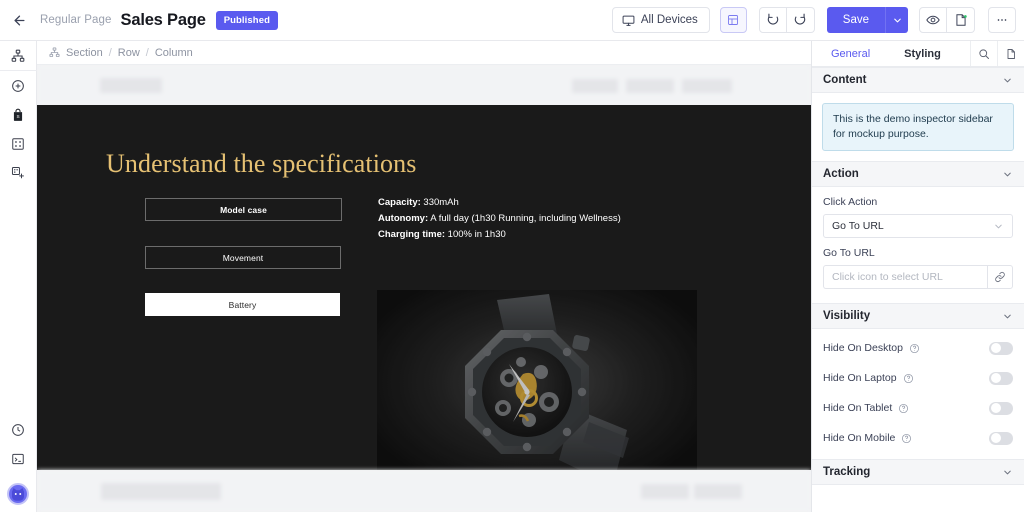  I want to click on option-button-movement: Movement, so click(243, 257).